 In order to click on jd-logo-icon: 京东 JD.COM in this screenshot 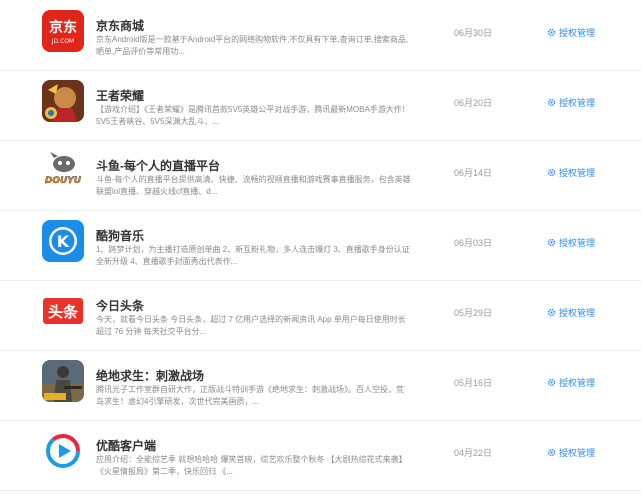, I will do `click(63, 31)`.